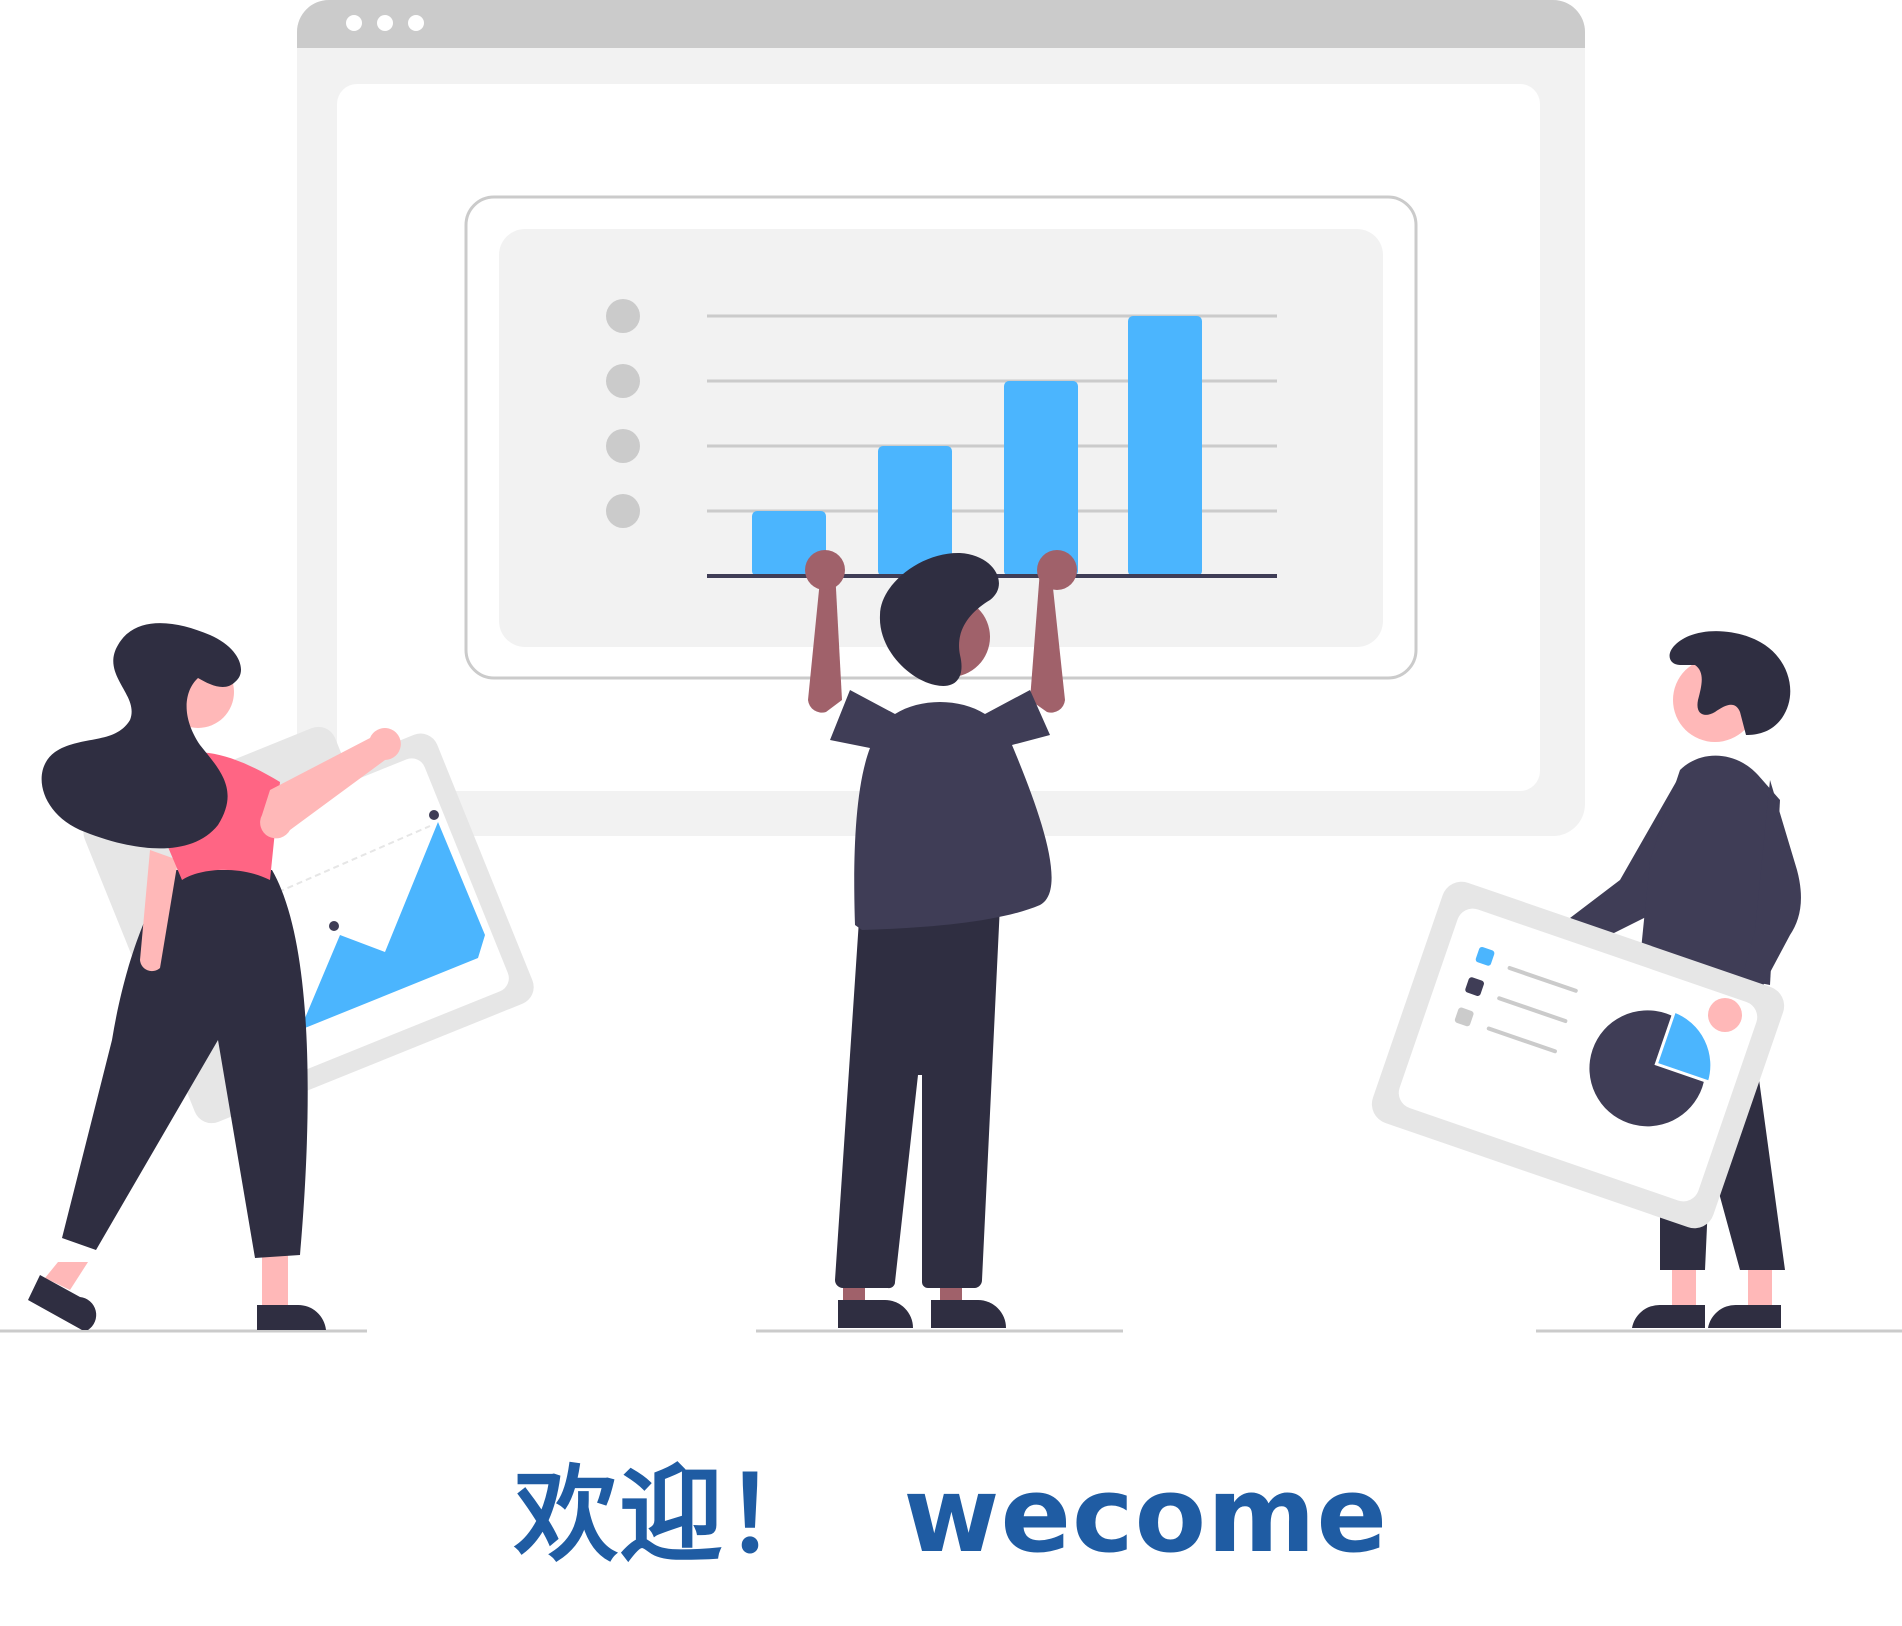  What do you see at coordinates (951, 1515) in the screenshot?
I see `welcome-heading: 欢迎！ wecome` at bounding box center [951, 1515].